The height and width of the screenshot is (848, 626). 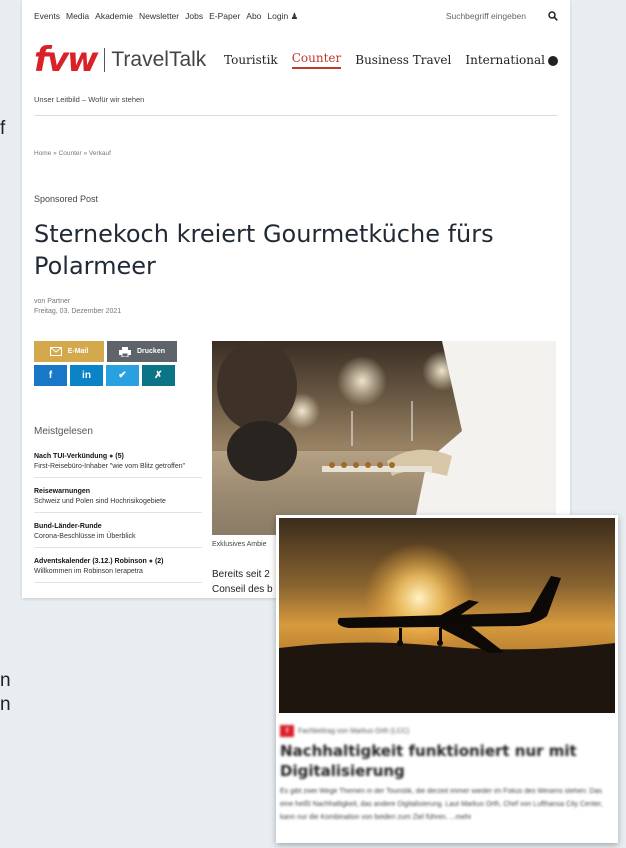 I want to click on divider, so click(x=296, y=115).